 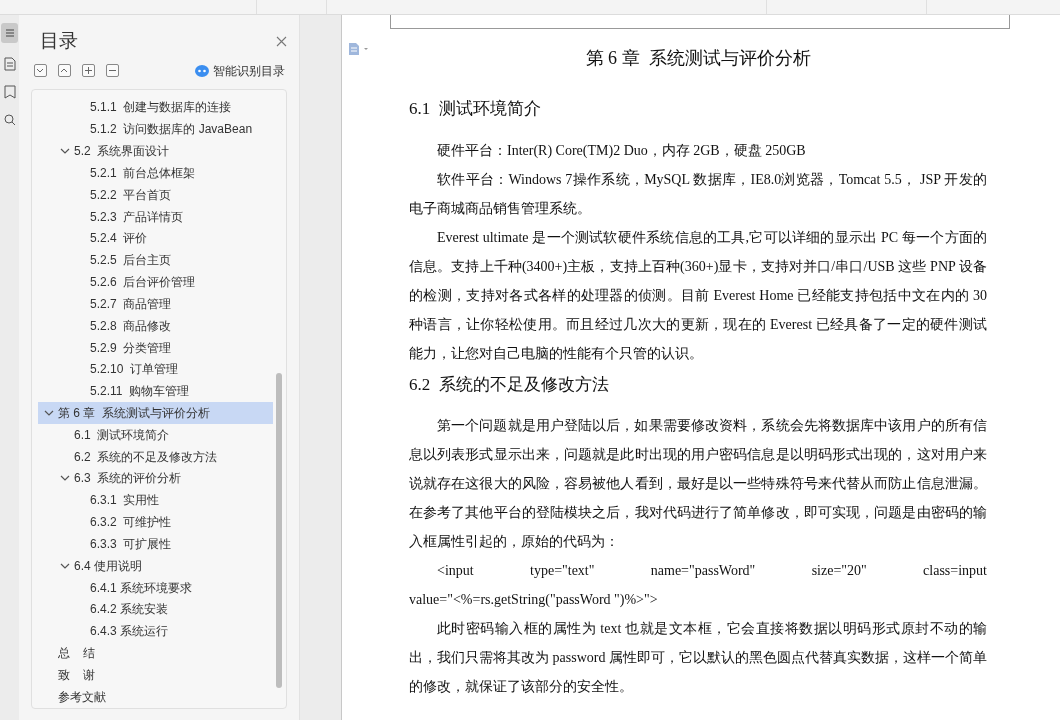 What do you see at coordinates (155, 369) in the screenshot?
I see `toc-item: 5.2.10 订单管理` at bounding box center [155, 369].